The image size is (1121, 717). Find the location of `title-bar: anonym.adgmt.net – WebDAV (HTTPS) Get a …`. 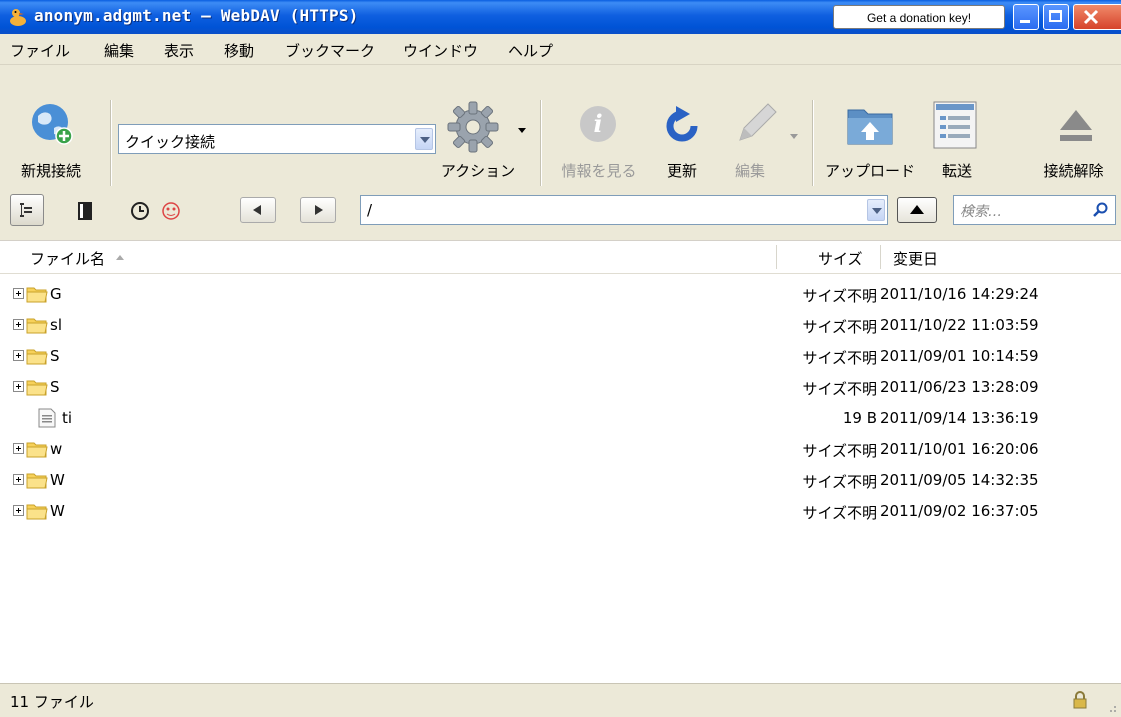

title-bar: anonym.adgmt.net – WebDAV (HTTPS) Get a … is located at coordinates (560, 17).